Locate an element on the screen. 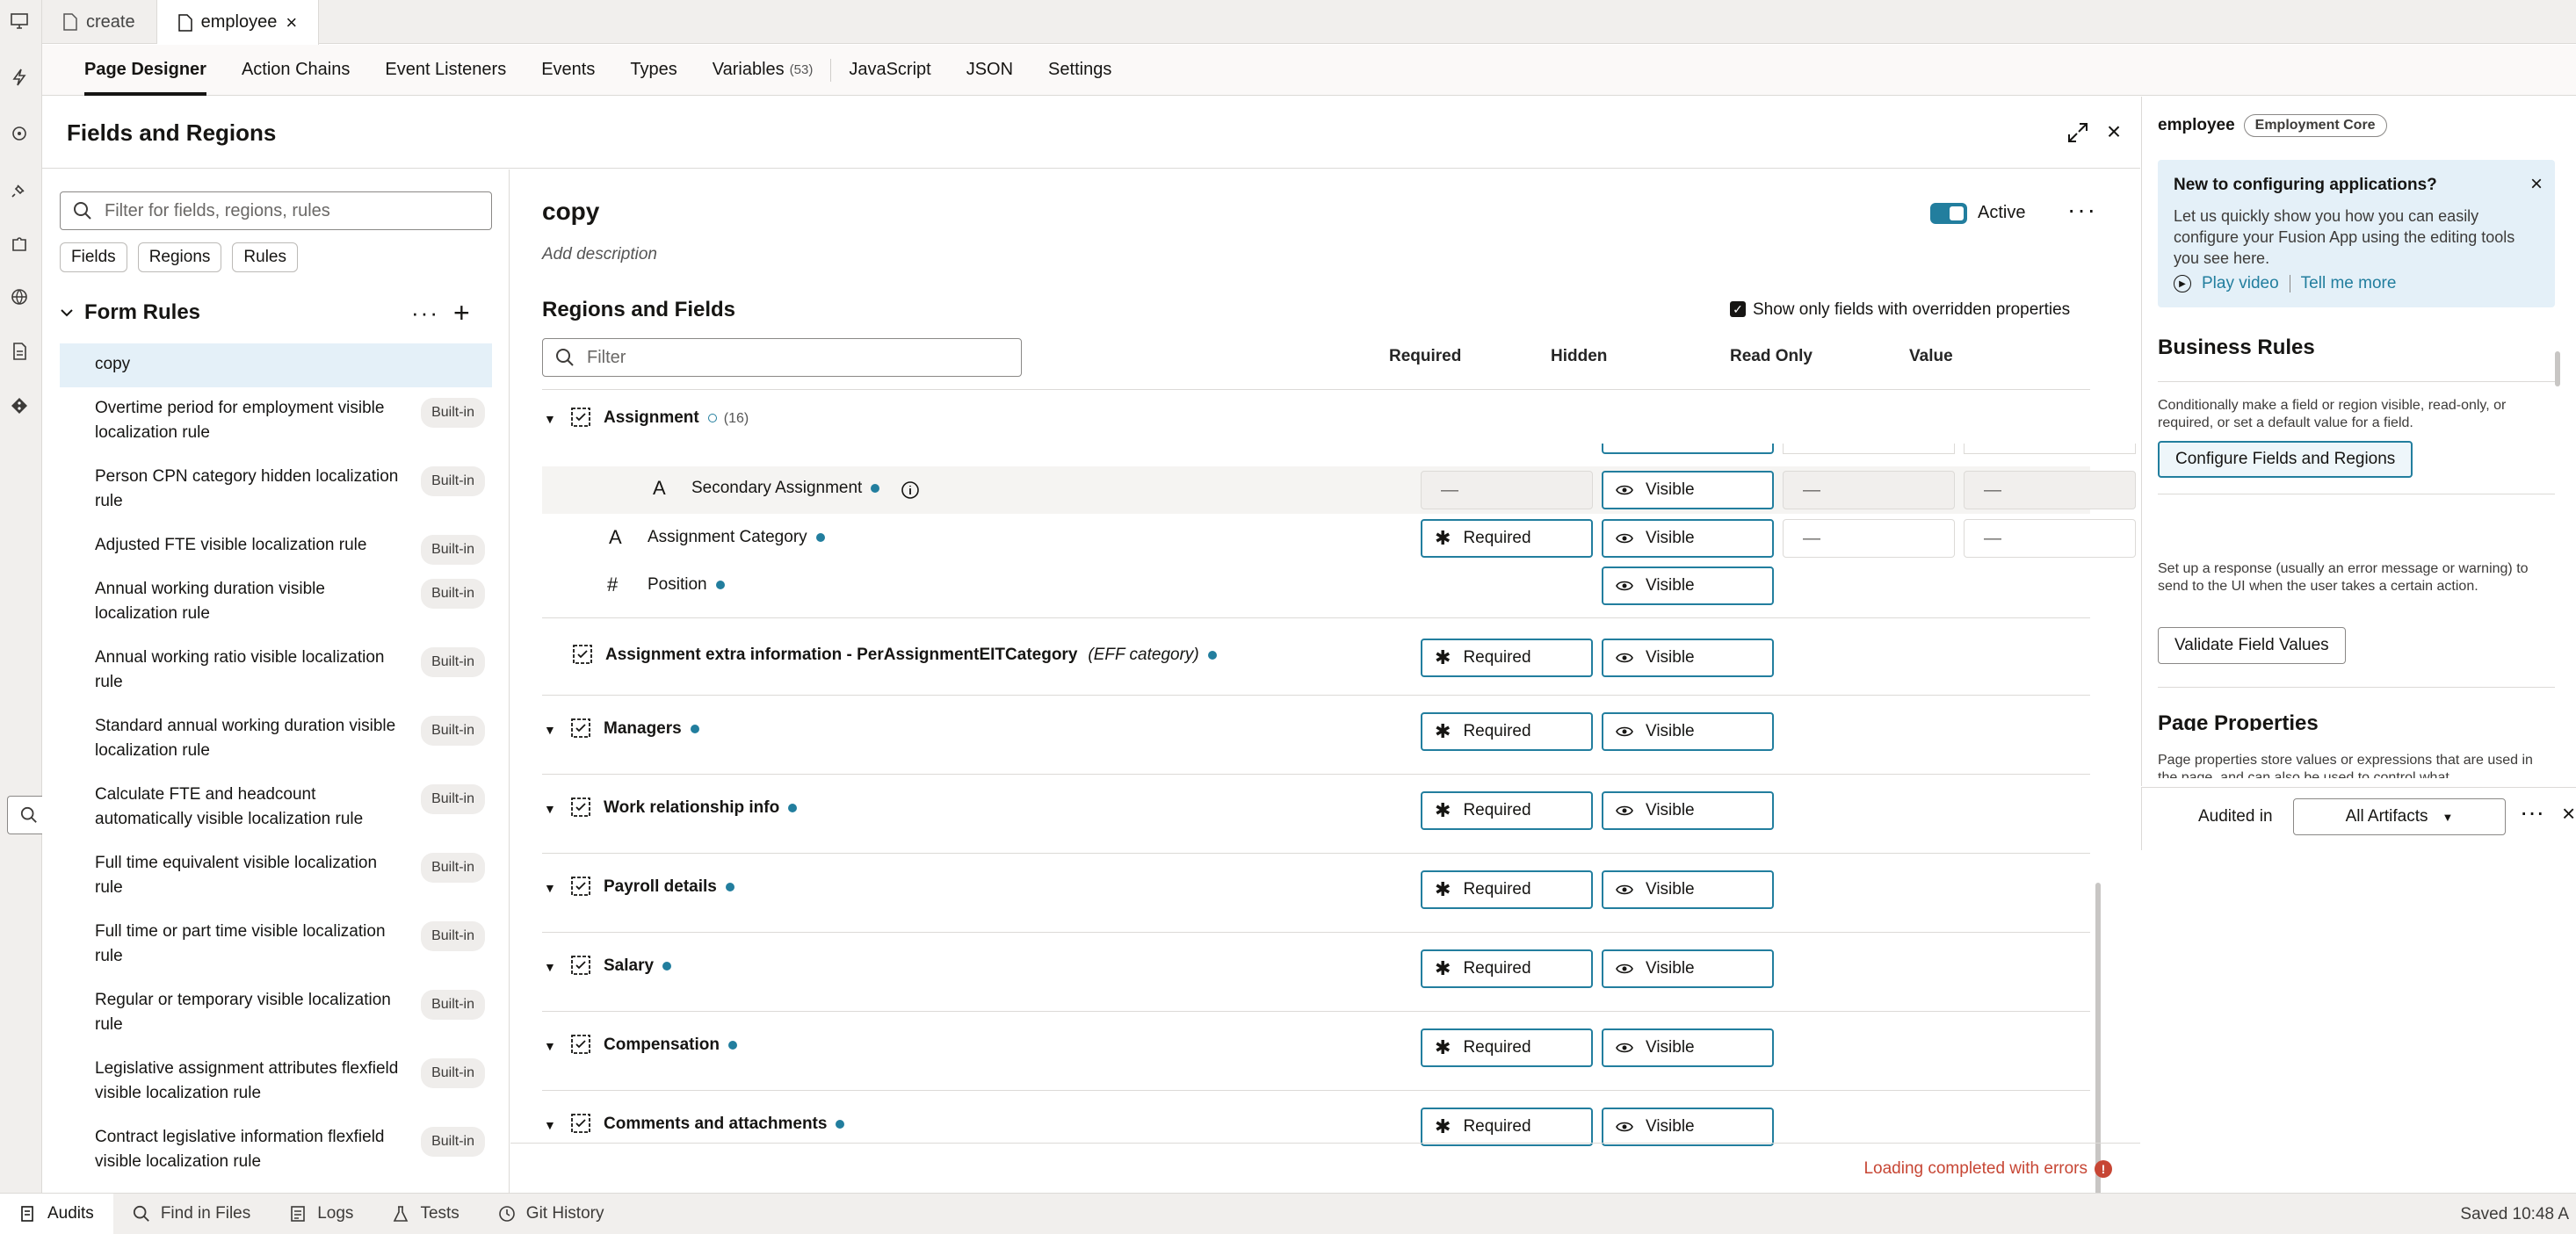 The height and width of the screenshot is (1234, 2576). rules-search-input is located at coordinates (298, 210).